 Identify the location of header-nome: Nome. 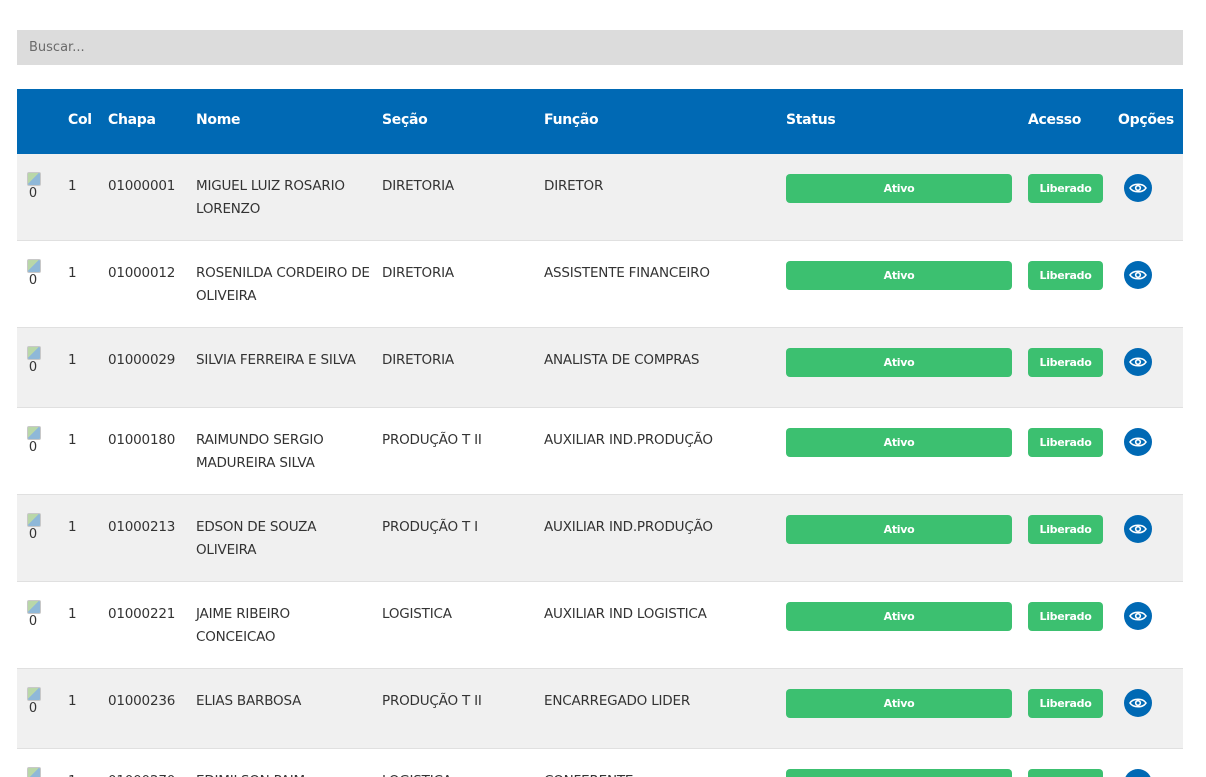
(218, 121).